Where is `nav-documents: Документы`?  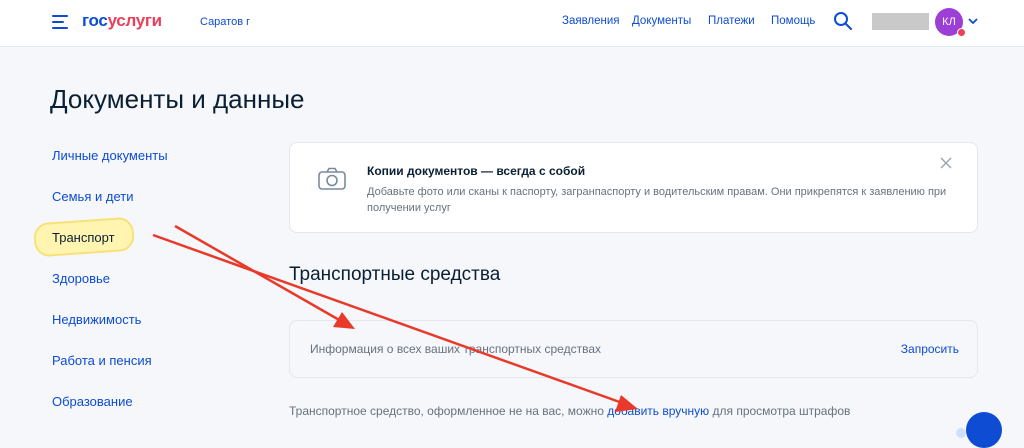
nav-documents: Документы is located at coordinates (661, 21).